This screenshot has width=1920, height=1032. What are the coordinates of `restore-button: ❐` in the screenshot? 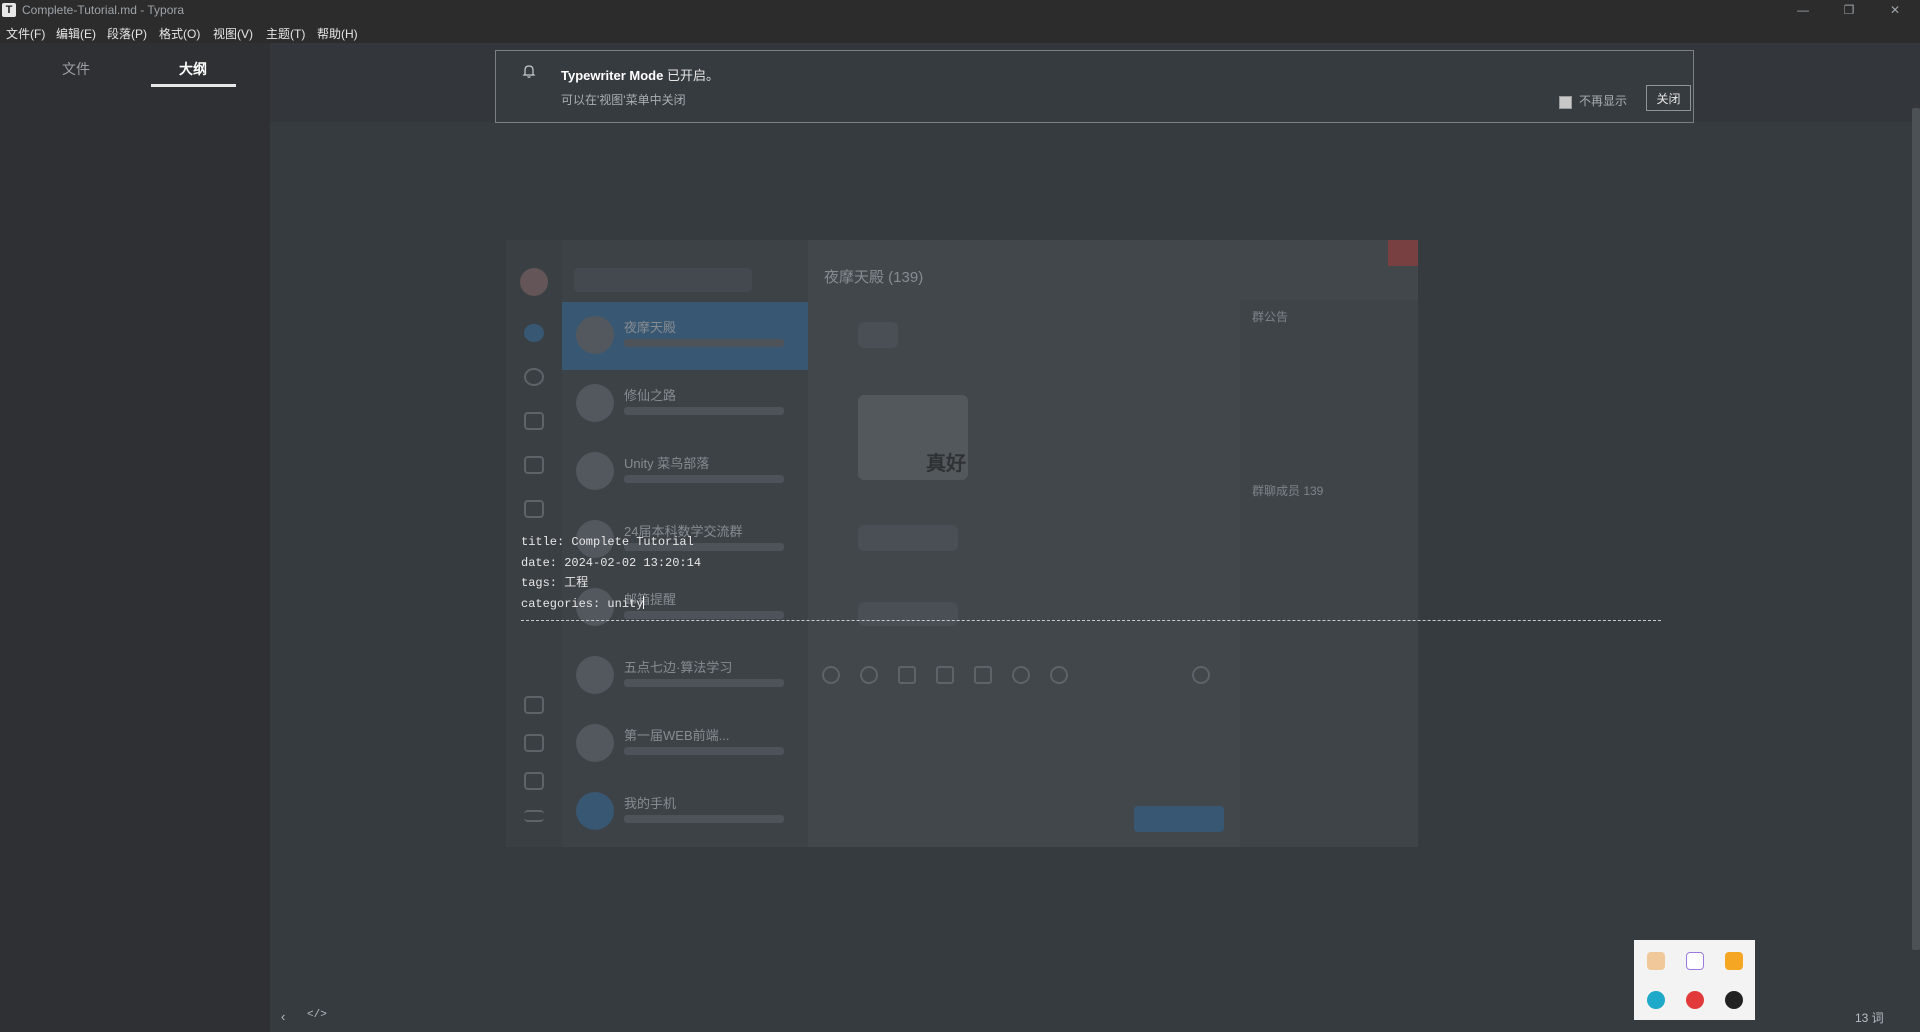 It's located at (1849, 10).